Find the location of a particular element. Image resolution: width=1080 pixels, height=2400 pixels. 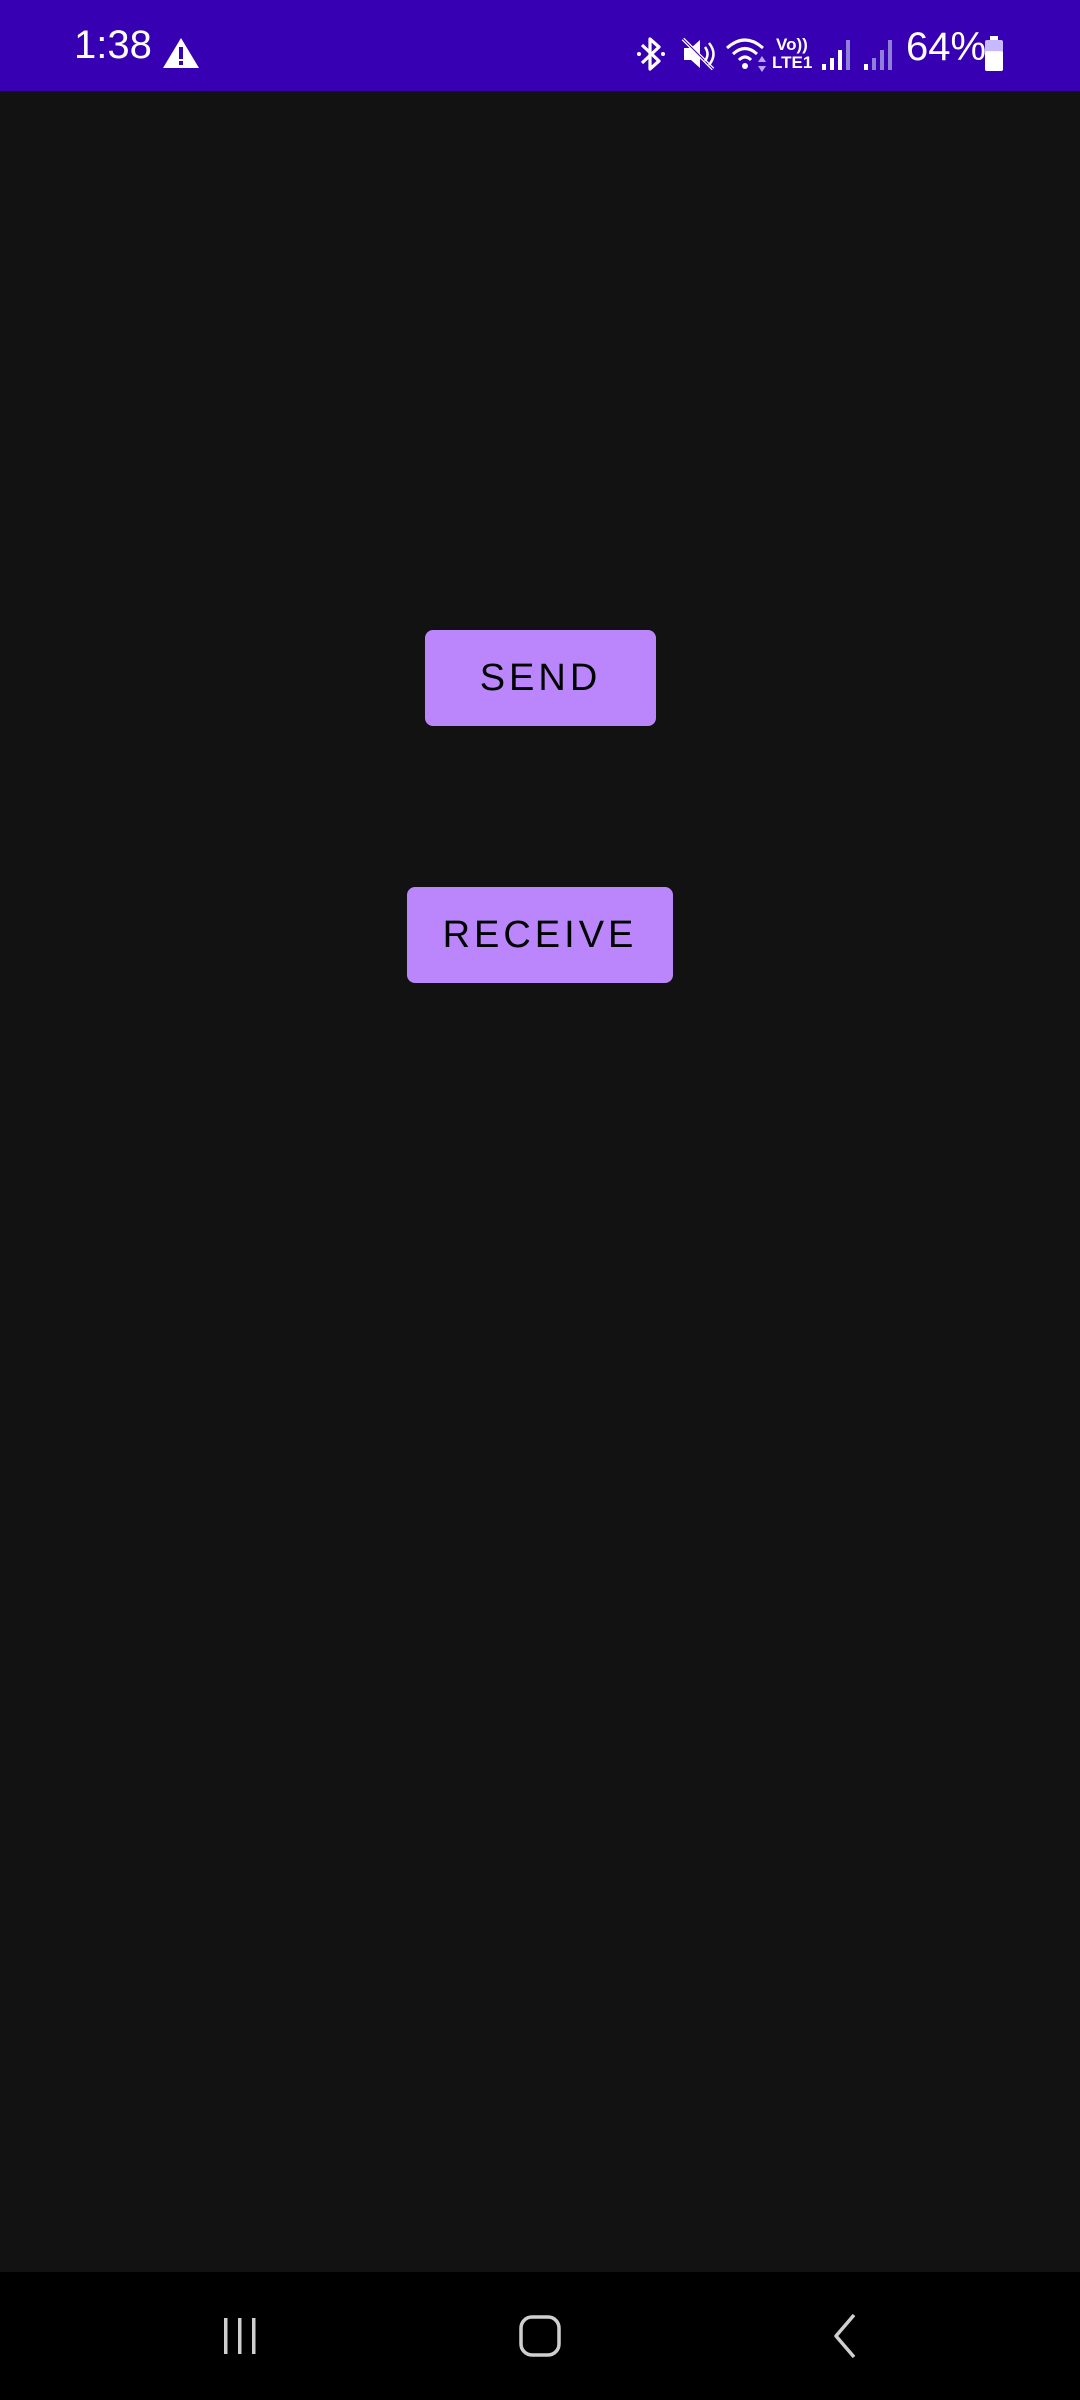

home-icon is located at coordinates (540, 2336).